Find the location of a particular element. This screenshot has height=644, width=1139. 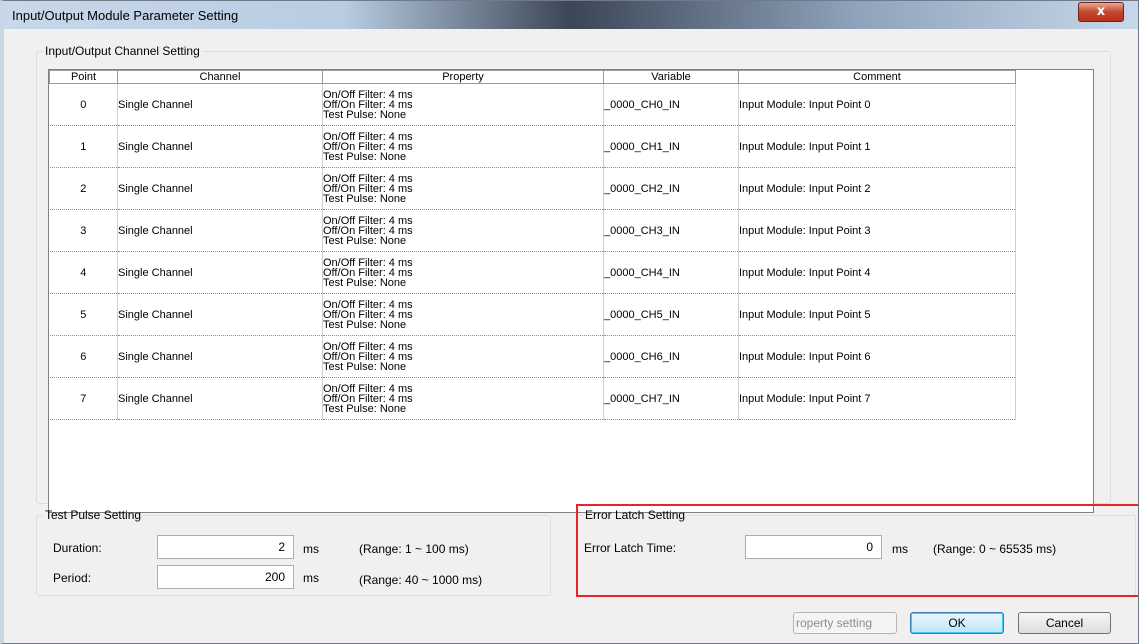

test-pulse-legend: Test Pulse Setting is located at coordinates (93, 515).